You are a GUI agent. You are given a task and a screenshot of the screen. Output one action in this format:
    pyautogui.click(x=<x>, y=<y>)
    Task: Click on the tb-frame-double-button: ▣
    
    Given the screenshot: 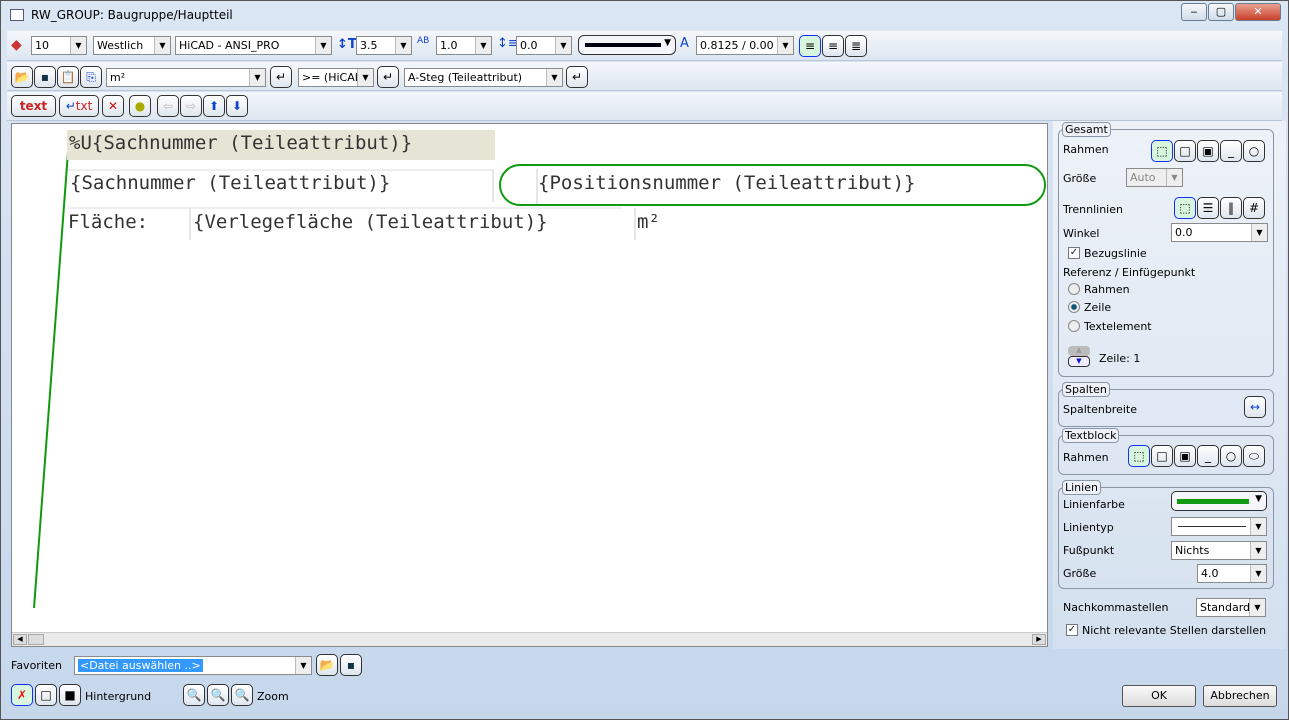 What is the action you would take?
    pyautogui.click(x=1185, y=456)
    